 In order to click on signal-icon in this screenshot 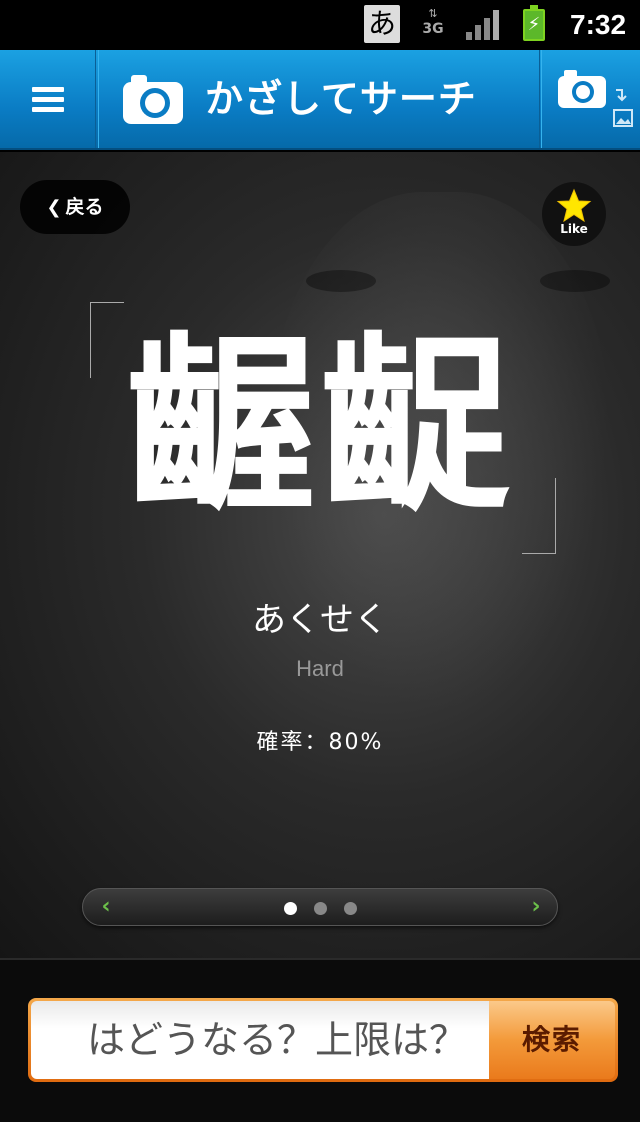, I will do `click(483, 25)`.